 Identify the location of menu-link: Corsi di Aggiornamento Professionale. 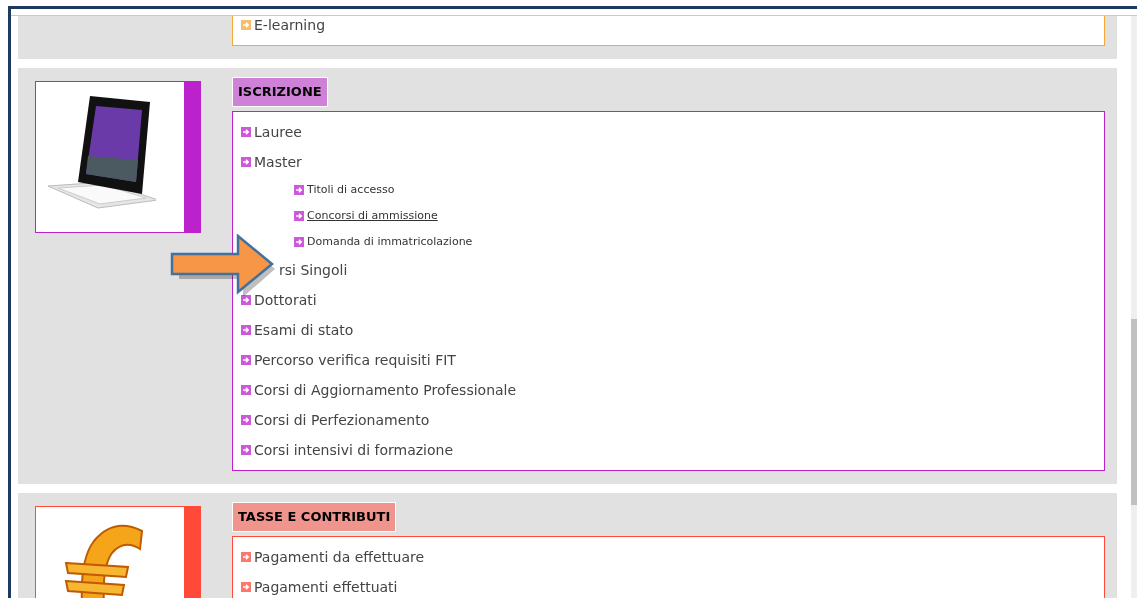
(385, 390).